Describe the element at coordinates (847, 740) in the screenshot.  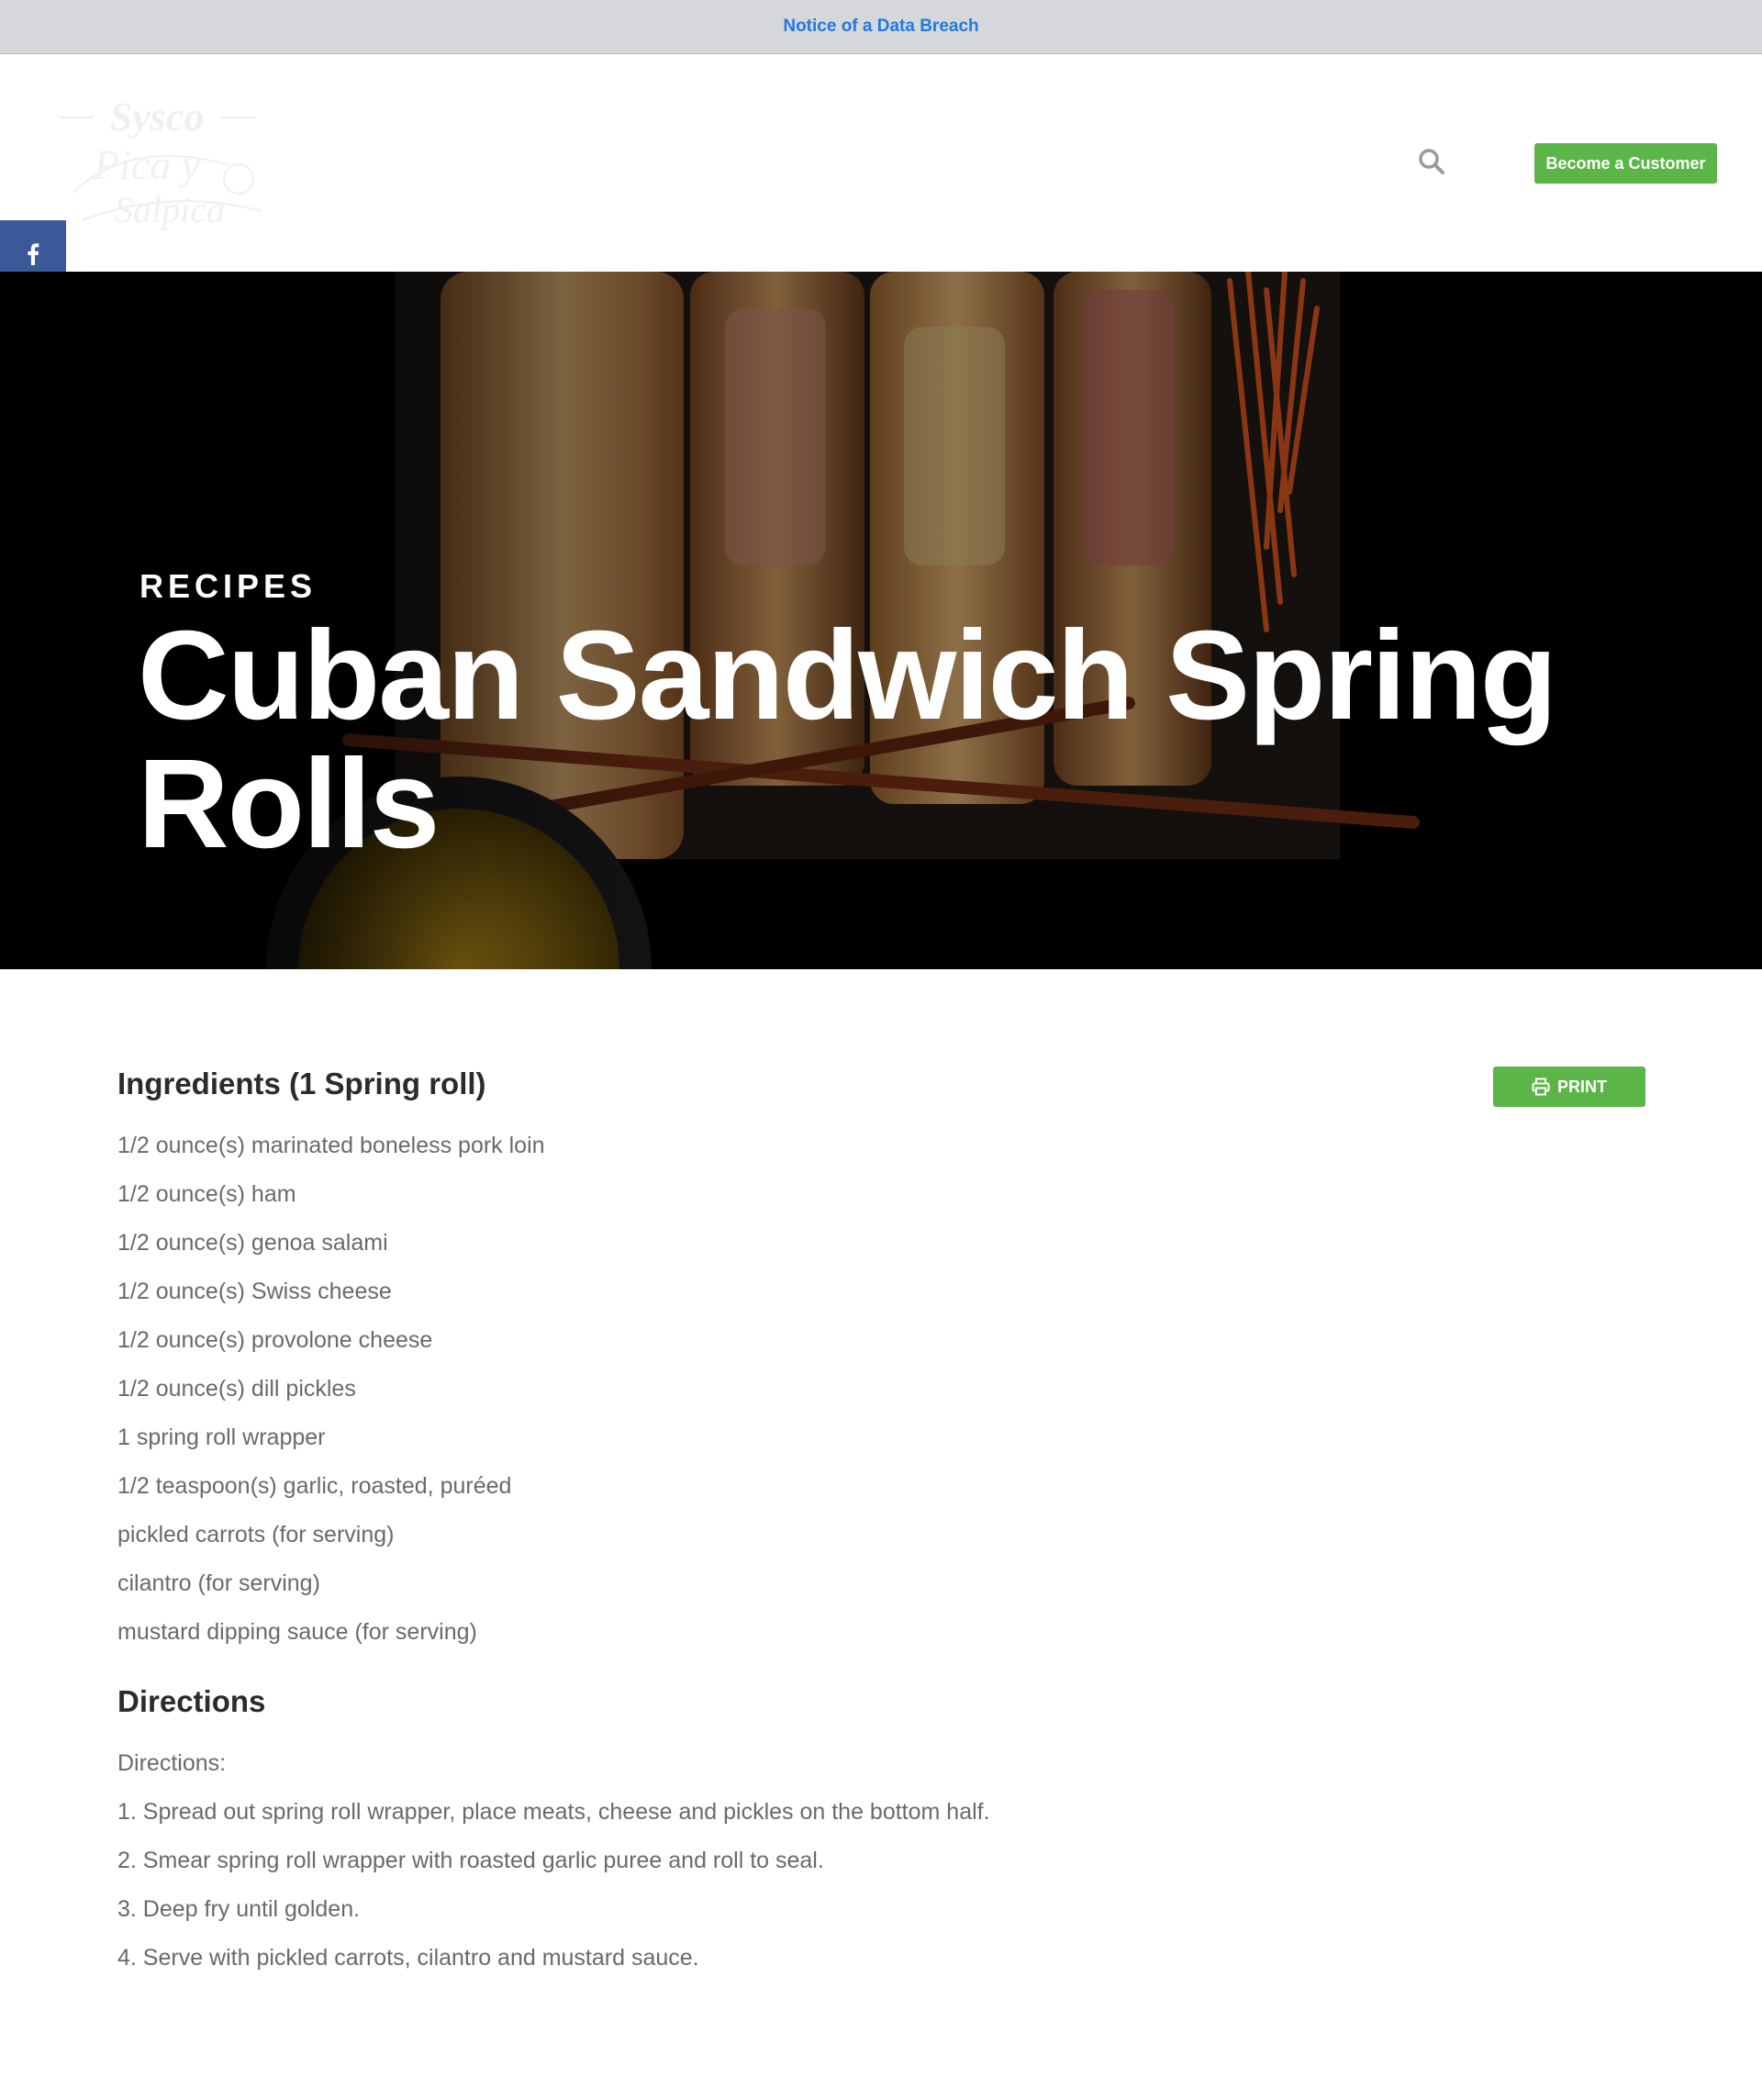
I see `page-title: Cuban Sandwich Spring Rolls` at that location.